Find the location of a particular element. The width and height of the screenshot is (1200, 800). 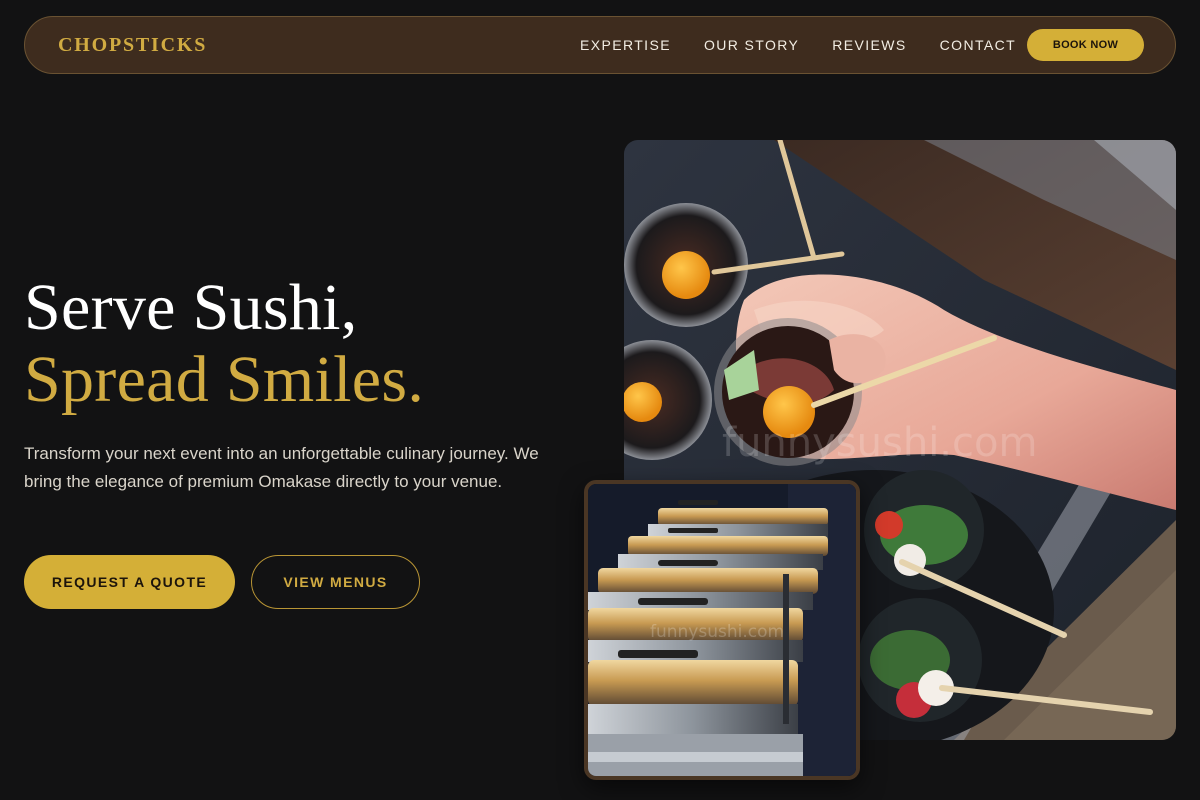

brand-logo: CHOPSTICKS is located at coordinates (132, 45).